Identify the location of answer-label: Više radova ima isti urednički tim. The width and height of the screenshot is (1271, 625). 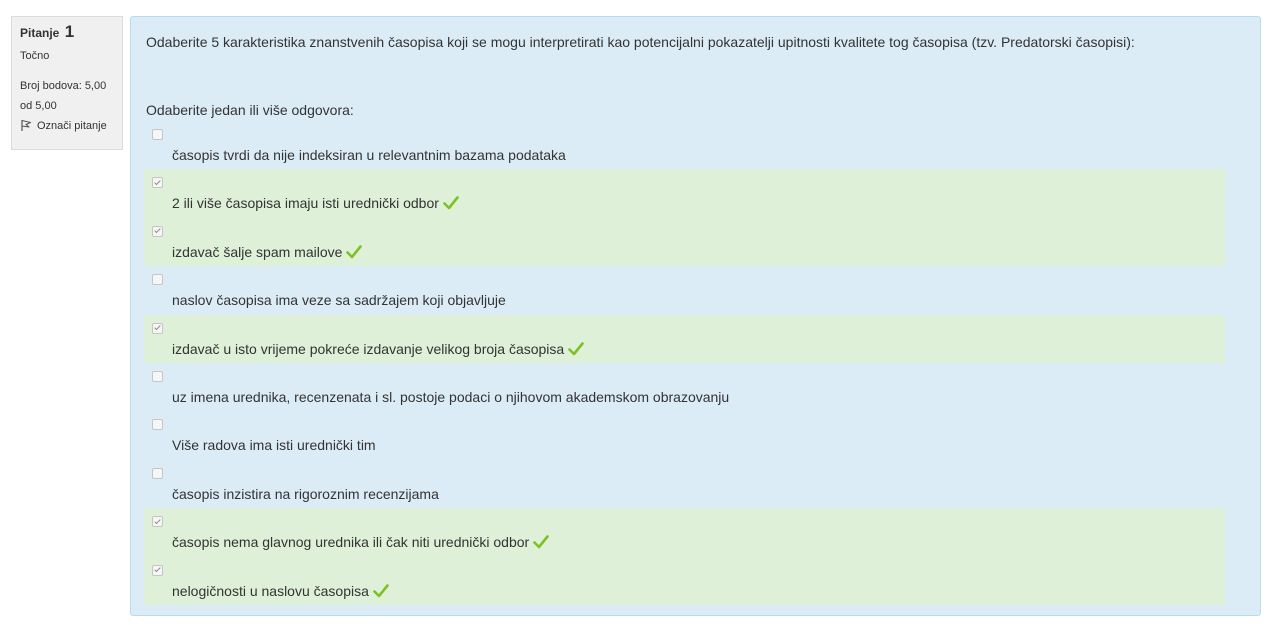
(274, 445).